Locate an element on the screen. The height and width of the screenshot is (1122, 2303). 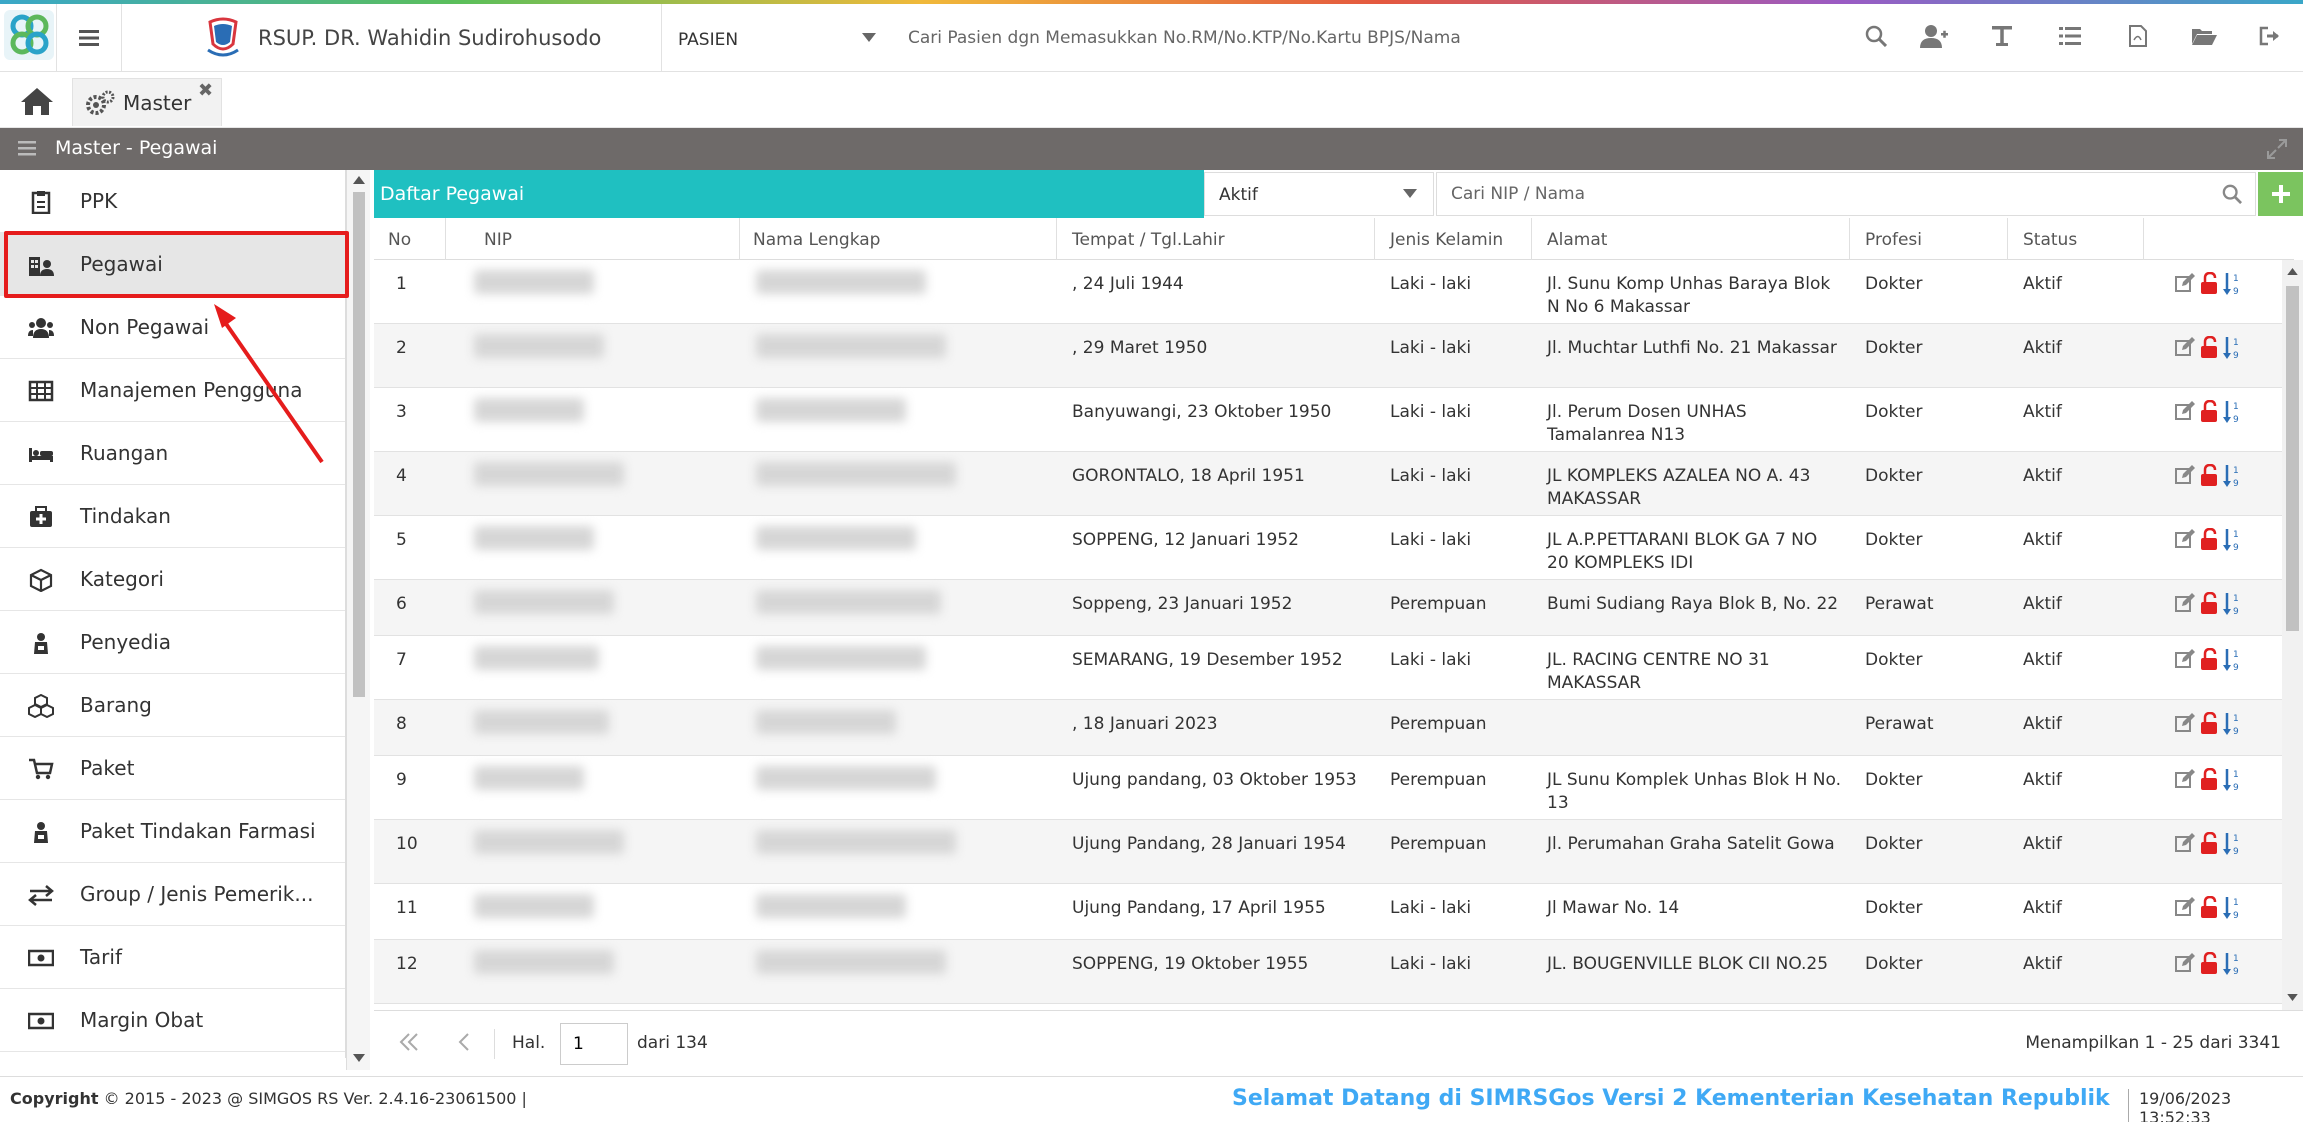
column-header-status: Status is located at coordinates (2050, 240).